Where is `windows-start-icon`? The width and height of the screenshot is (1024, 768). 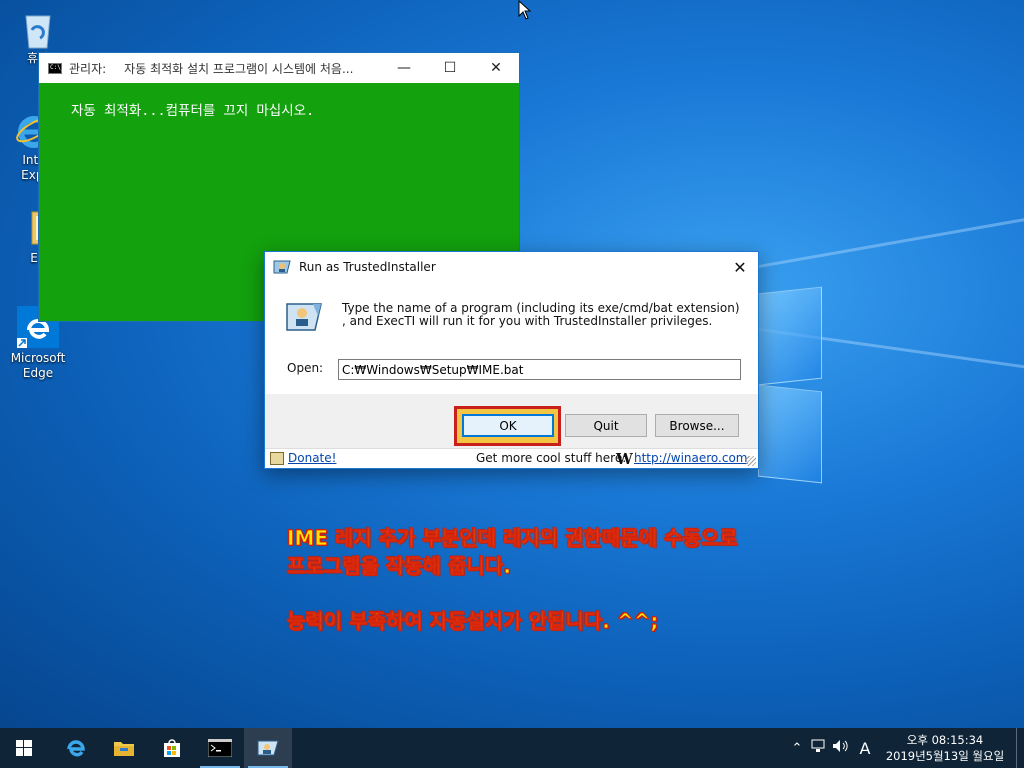 windows-start-icon is located at coordinates (24, 748).